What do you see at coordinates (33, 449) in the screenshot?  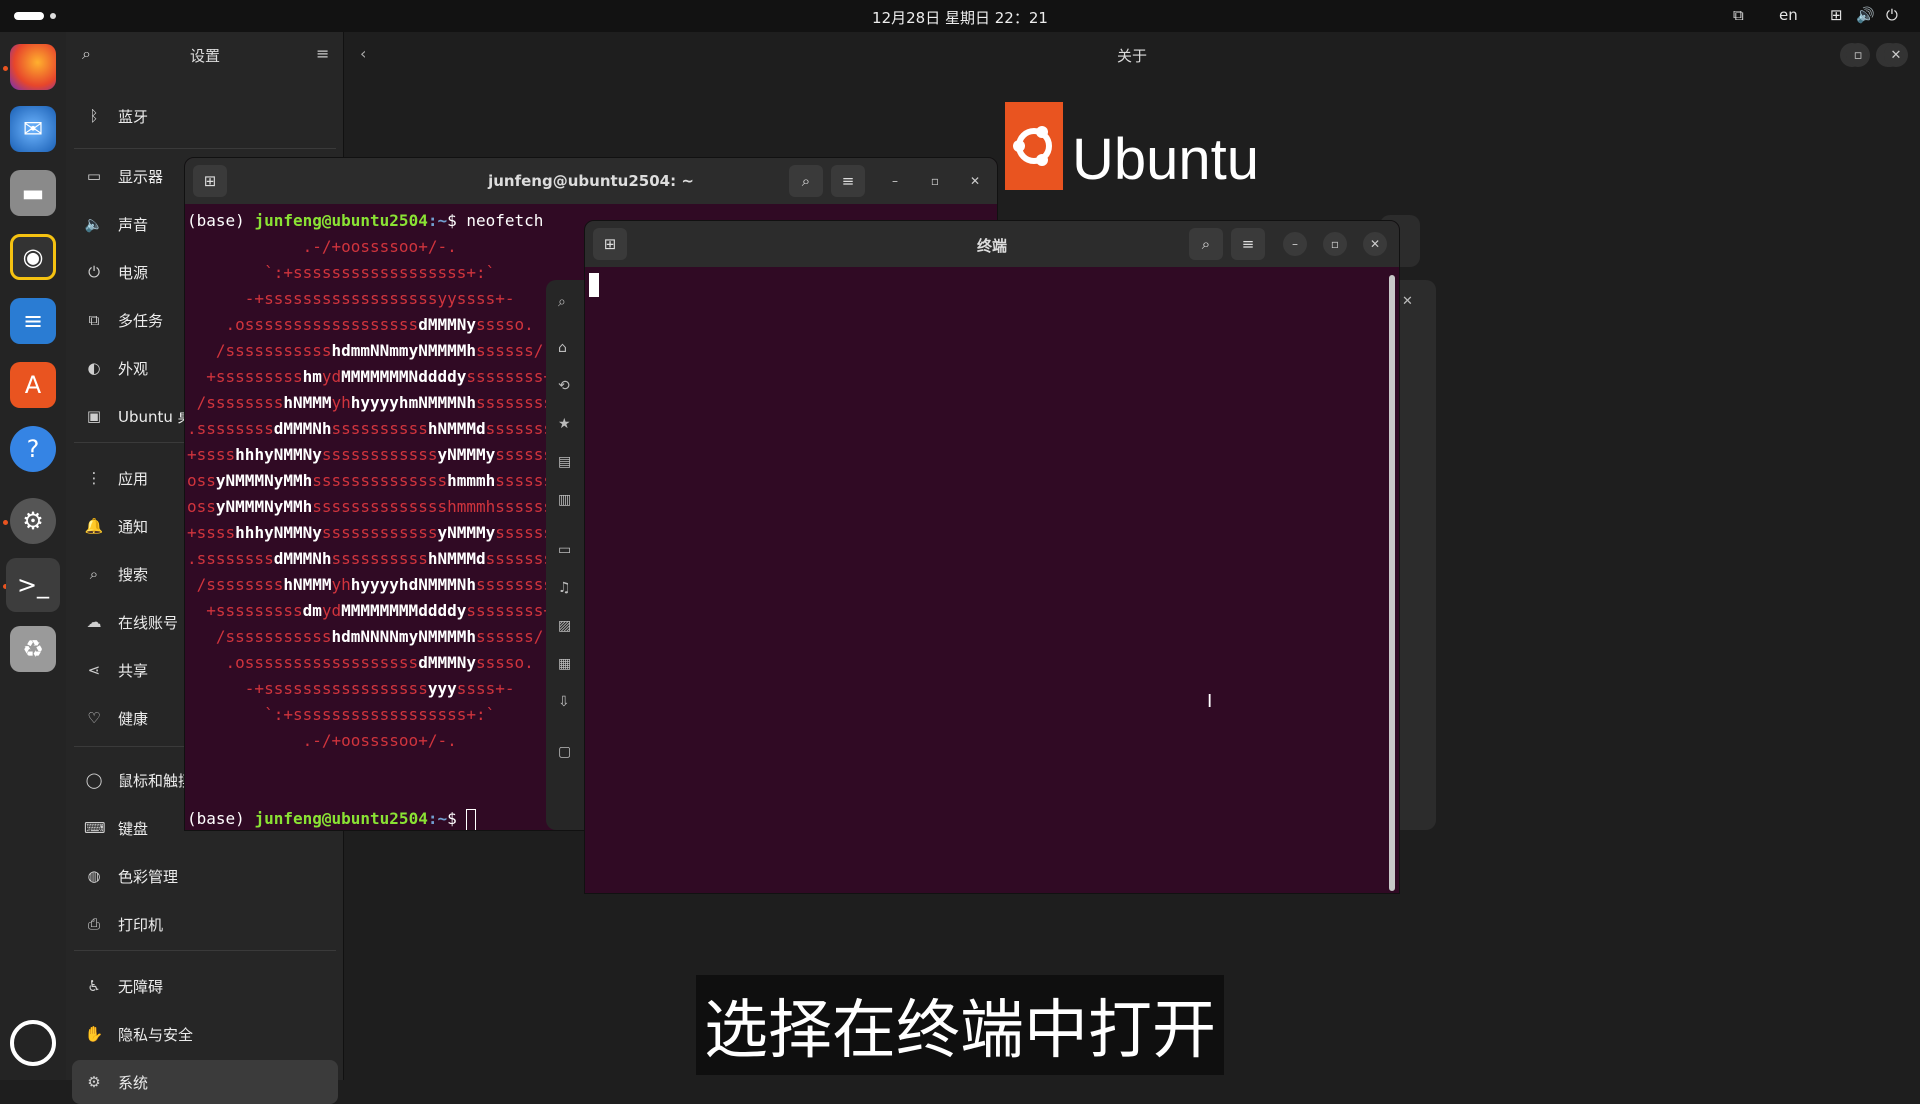 I see `help-icon: ?` at bounding box center [33, 449].